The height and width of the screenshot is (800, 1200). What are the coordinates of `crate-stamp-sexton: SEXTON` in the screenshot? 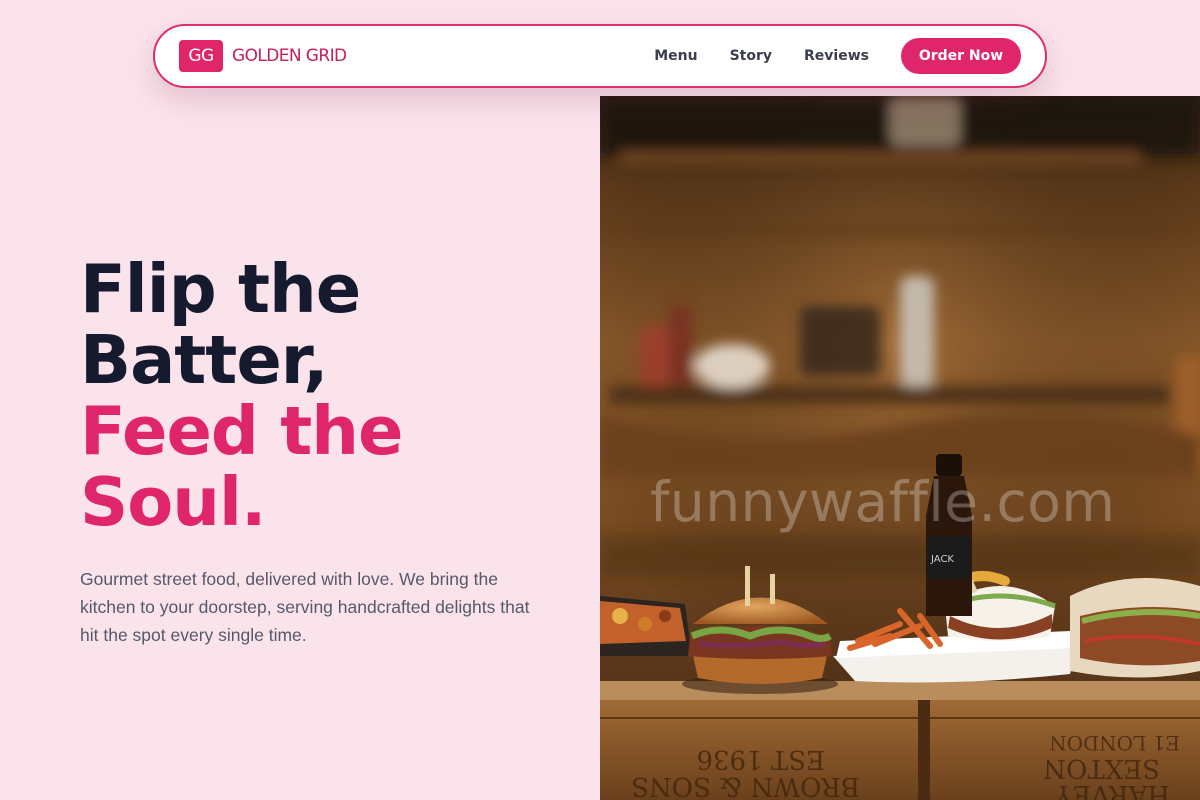 It's located at (1101, 768).